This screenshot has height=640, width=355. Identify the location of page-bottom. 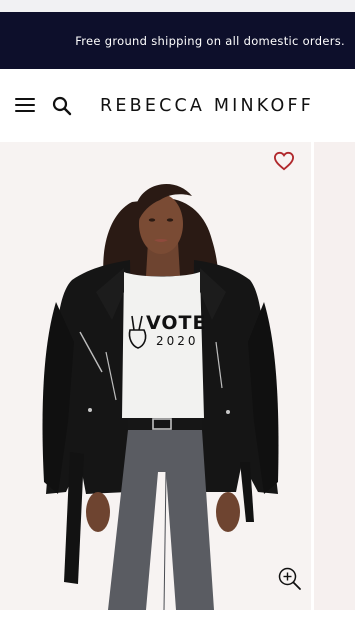
(177, 625).